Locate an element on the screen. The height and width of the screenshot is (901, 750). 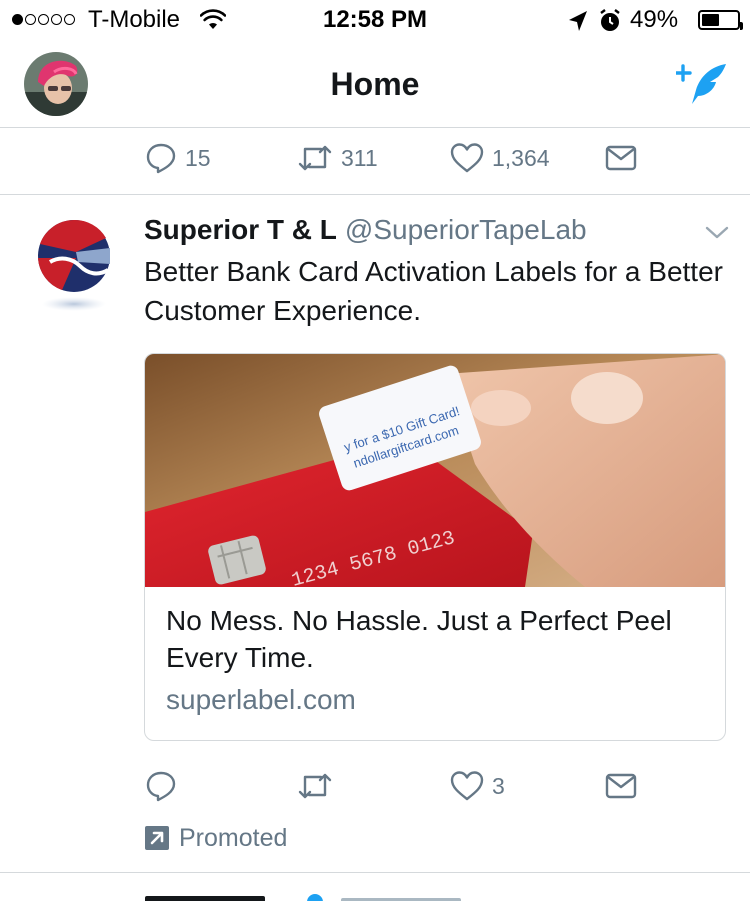
page-title: Home is located at coordinates (375, 84).